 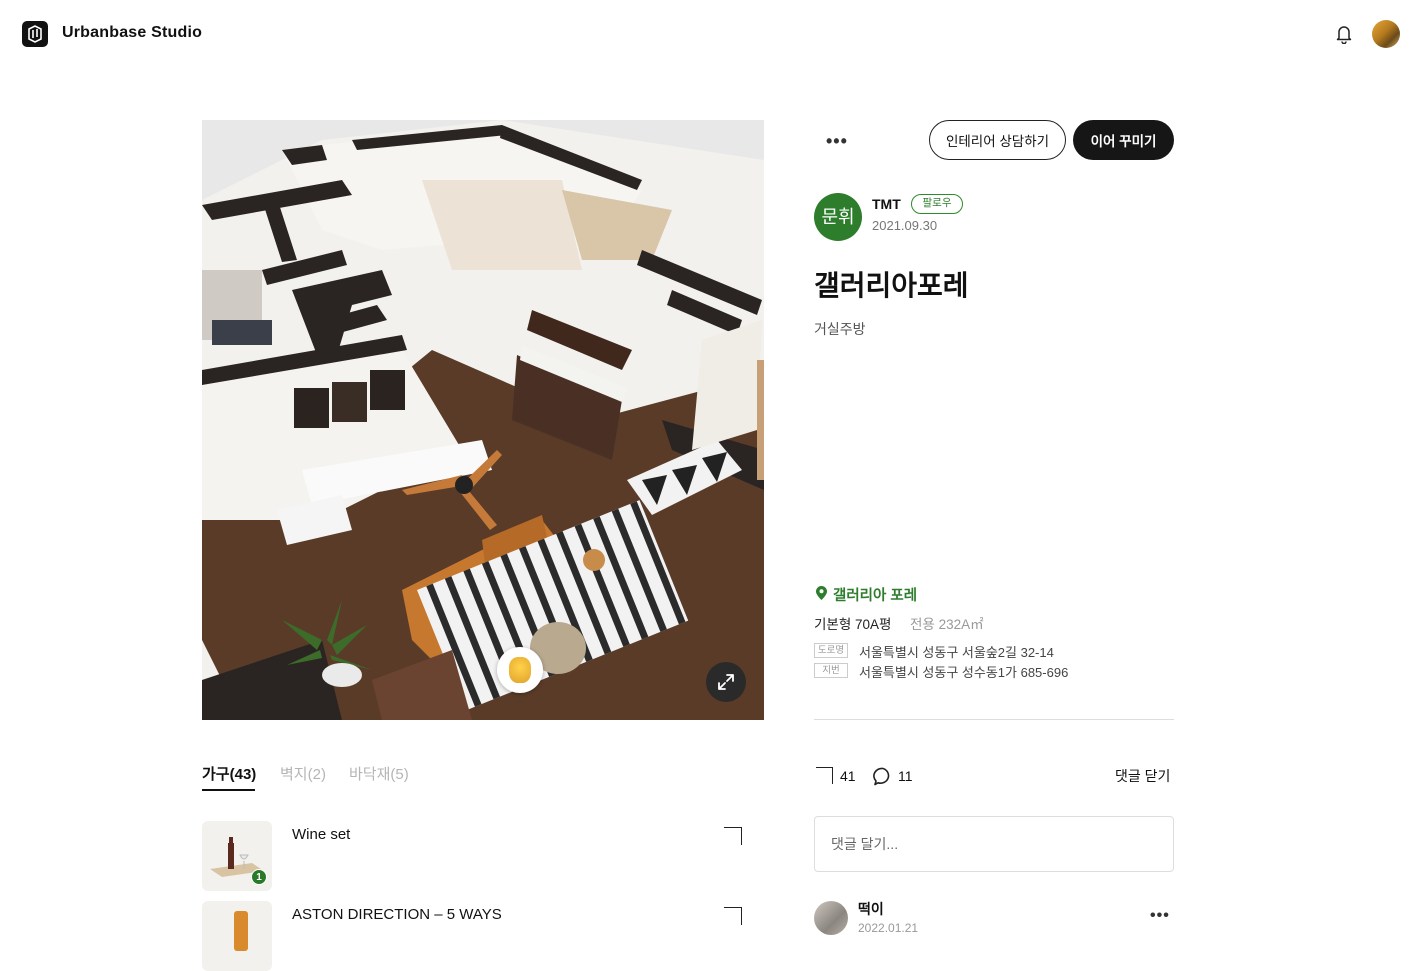 What do you see at coordinates (132, 33) in the screenshot?
I see `brand-name: Urbanbase Studio` at bounding box center [132, 33].